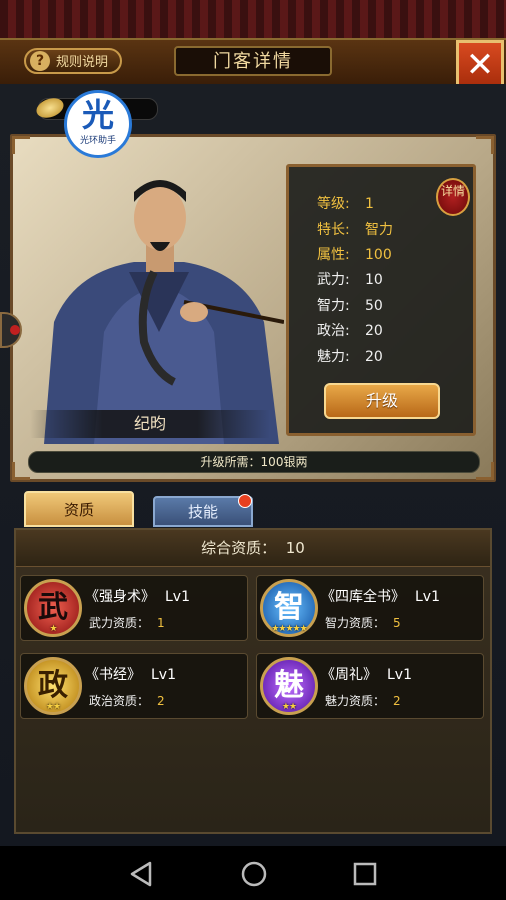 This screenshot has width=506, height=900. Describe the element at coordinates (134, 686) in the screenshot. I see `skill-card-shujing: 政 ★★ 《书经》 Lv1 政治资质： 2` at that location.